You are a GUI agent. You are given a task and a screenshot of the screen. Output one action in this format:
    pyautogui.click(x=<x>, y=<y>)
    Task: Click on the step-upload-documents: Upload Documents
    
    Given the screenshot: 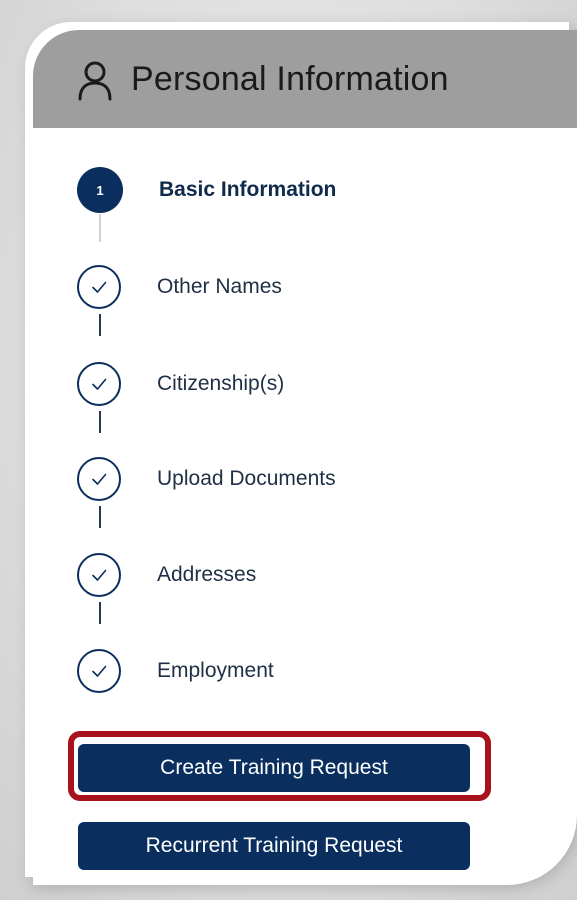 What is the action you would take?
    pyautogui.click(x=206, y=479)
    